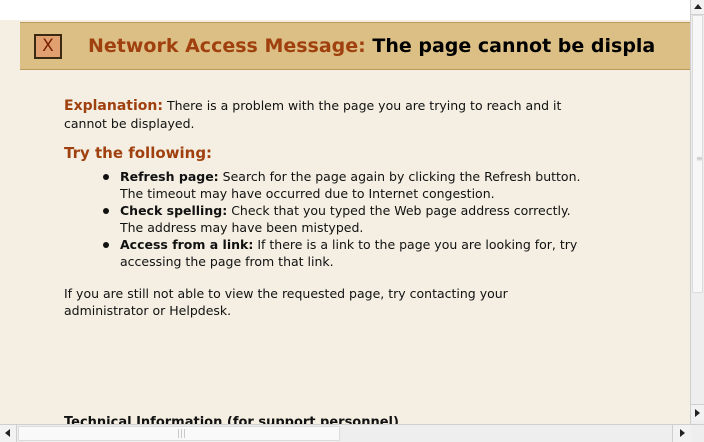 The height and width of the screenshot is (442, 704). I want to click on top-margin, so click(345, 10).